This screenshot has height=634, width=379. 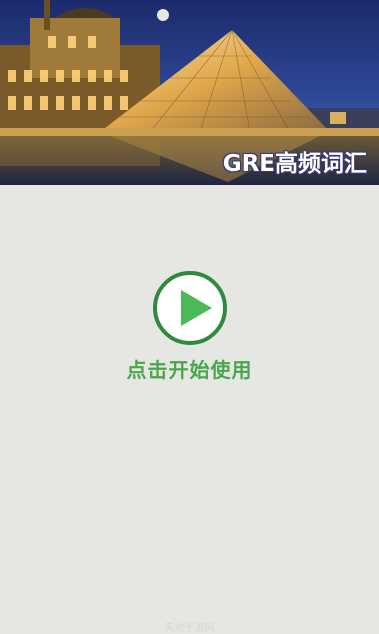 What do you see at coordinates (294, 164) in the screenshot?
I see `app-title: GRE高频词汇` at bounding box center [294, 164].